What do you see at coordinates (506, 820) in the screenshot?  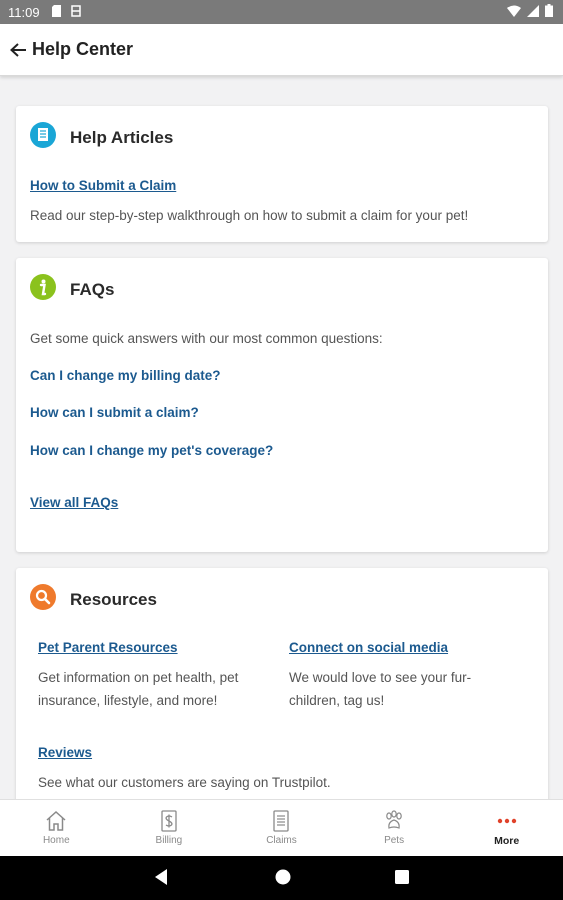 I see `more-dots-icon` at bounding box center [506, 820].